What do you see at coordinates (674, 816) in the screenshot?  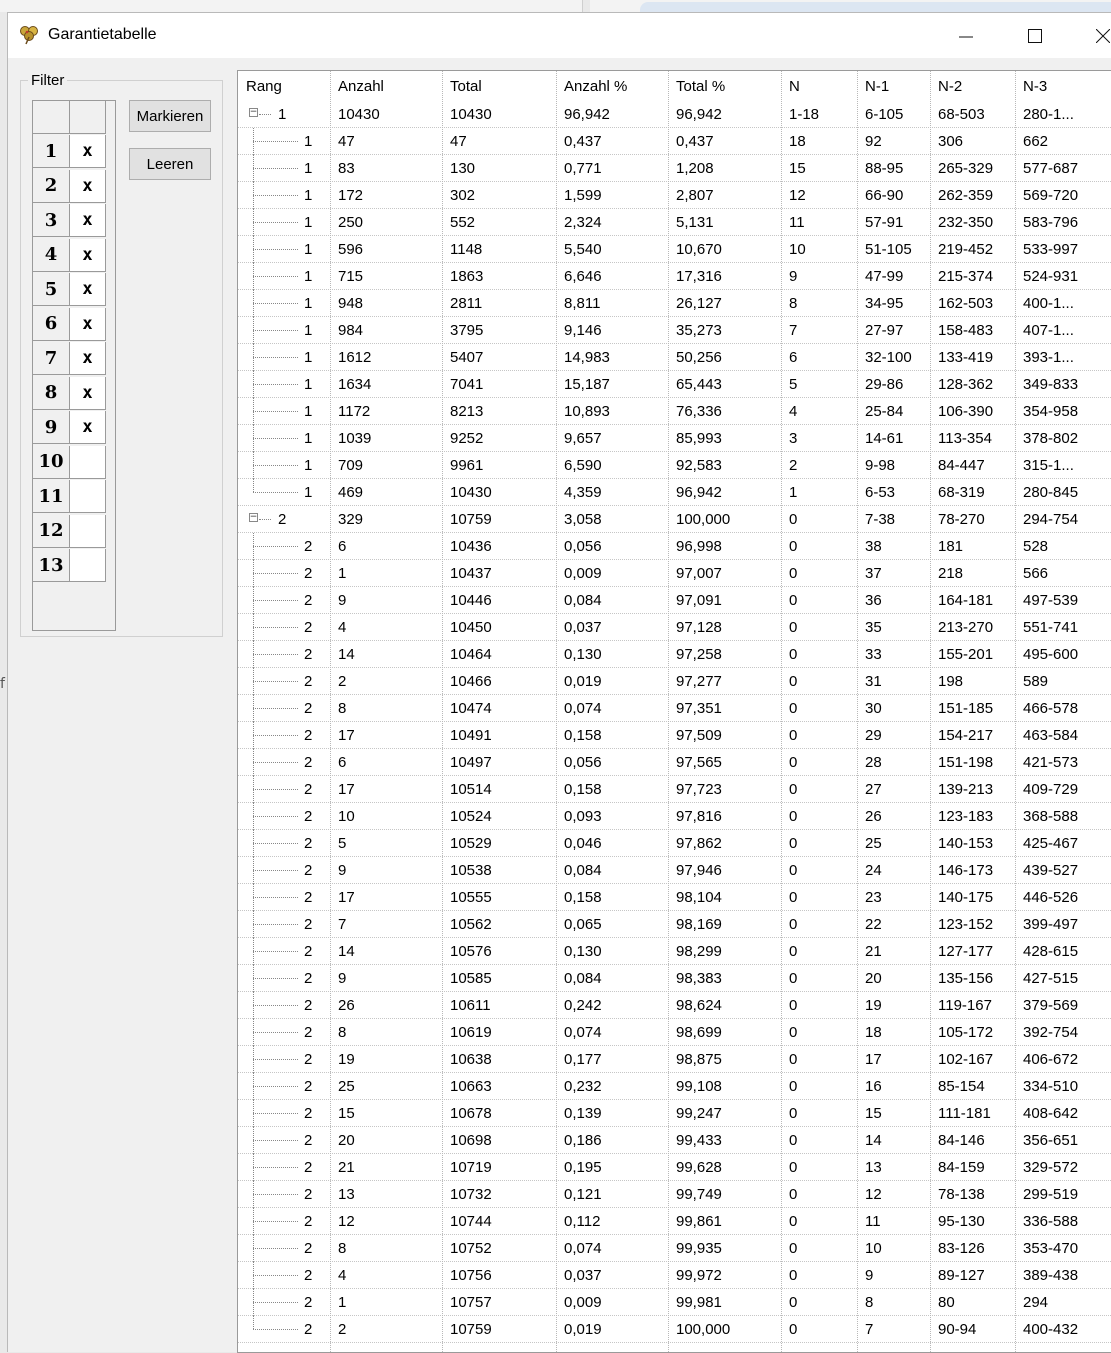 I see `table-row: 2 10 10524 0,093 97,816 0 26 123-183 368-588` at bounding box center [674, 816].